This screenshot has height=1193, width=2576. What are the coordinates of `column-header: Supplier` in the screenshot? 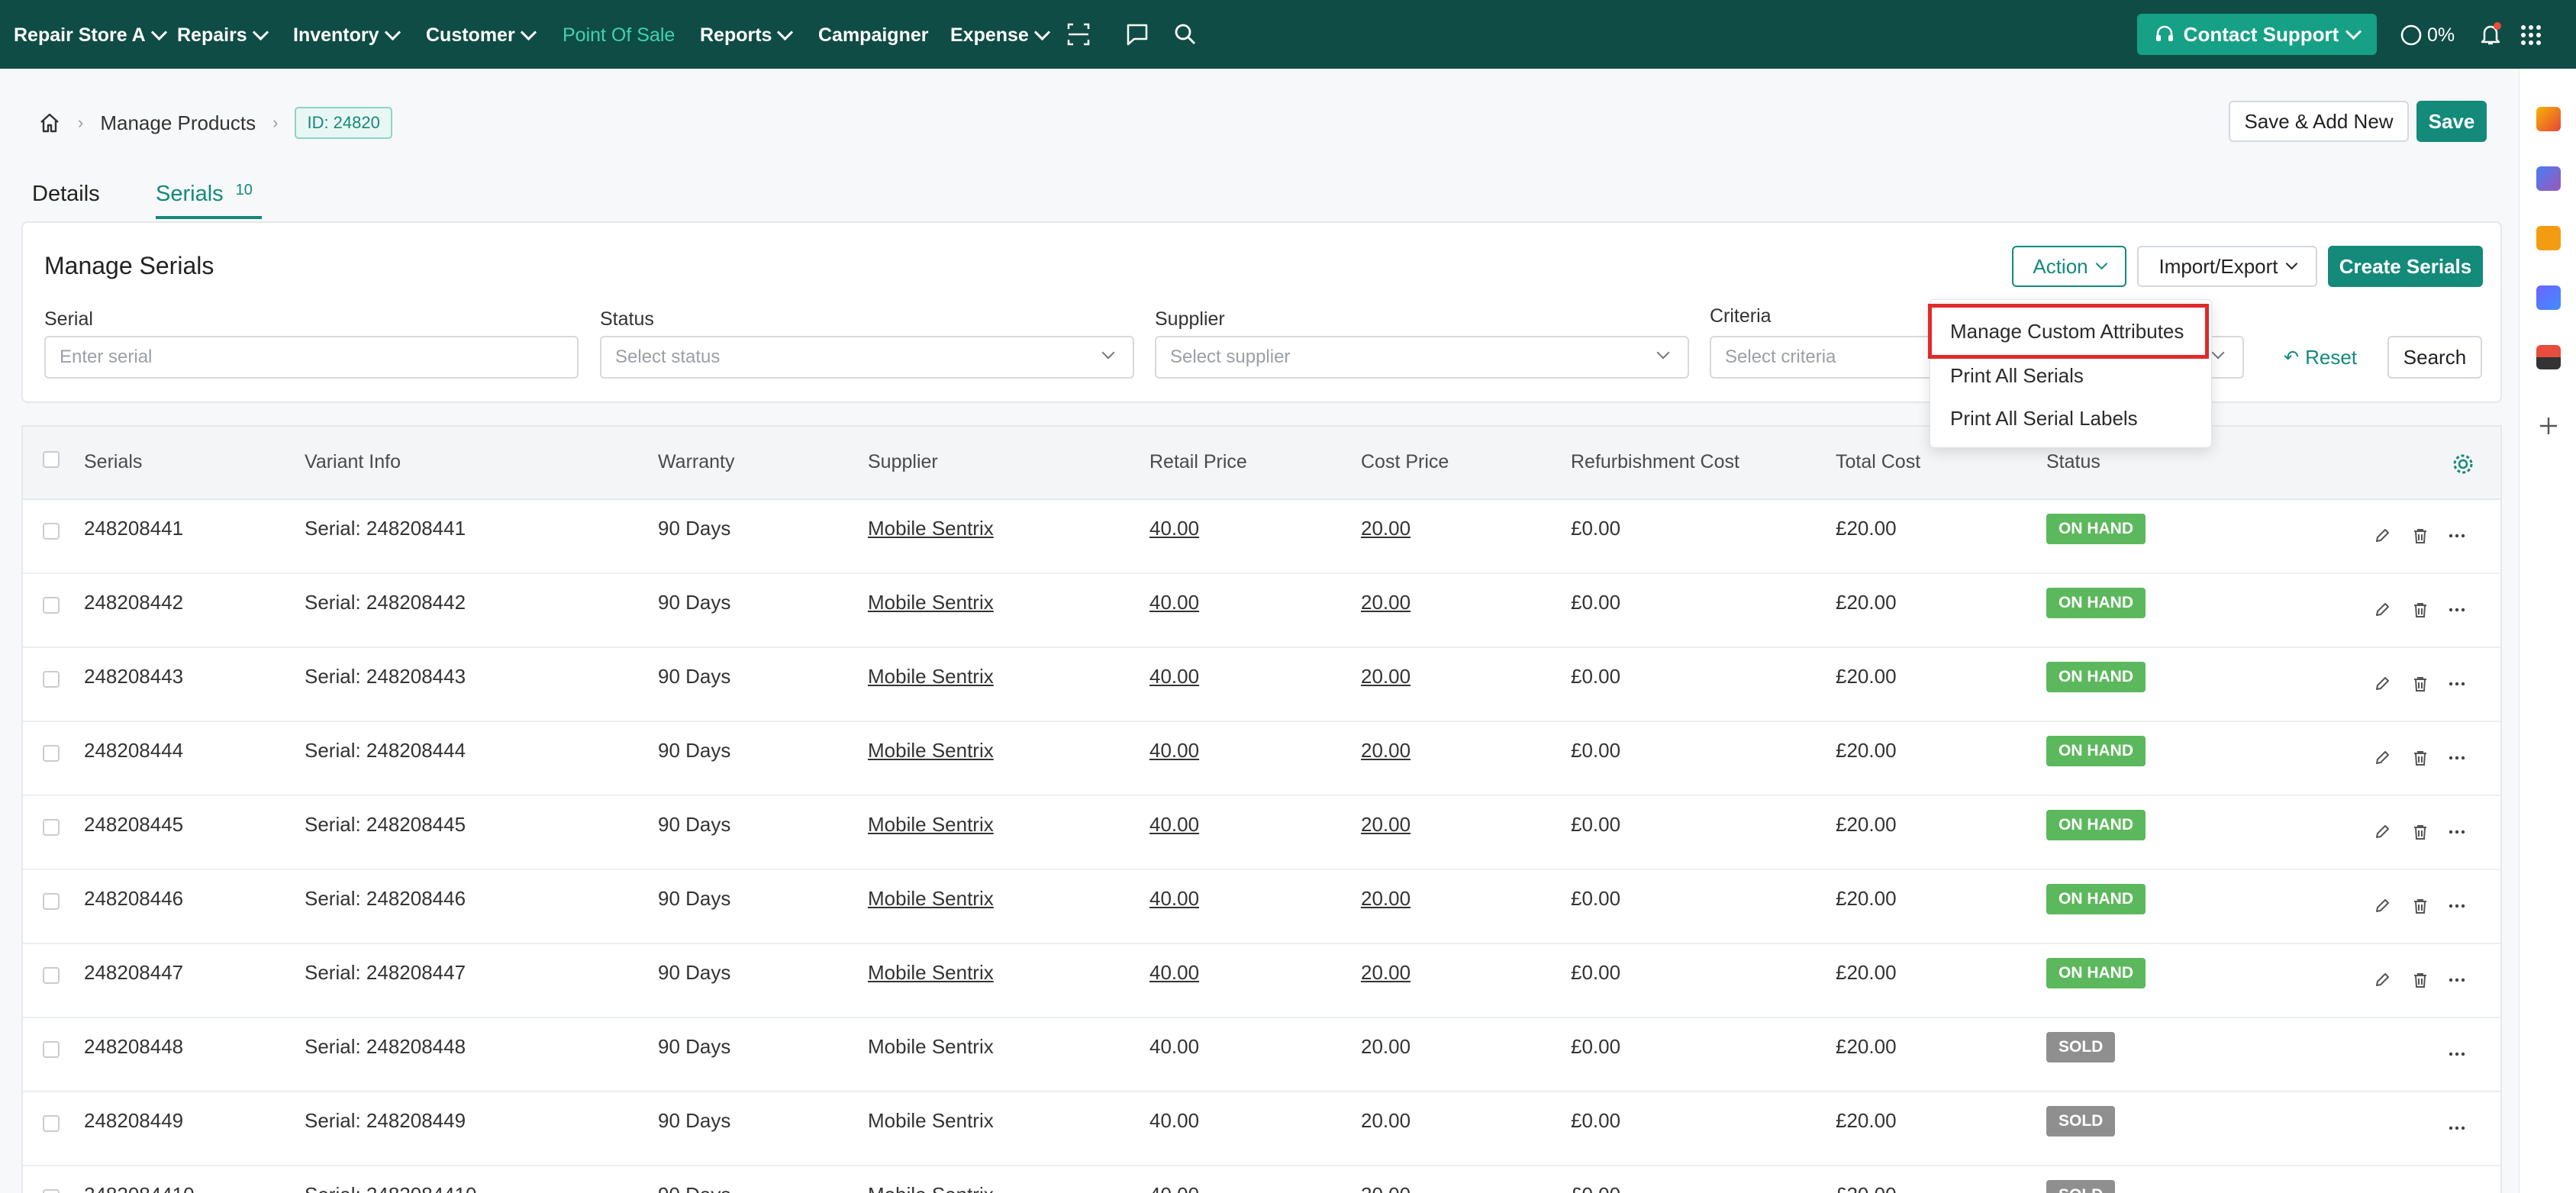 It's located at (903, 462).